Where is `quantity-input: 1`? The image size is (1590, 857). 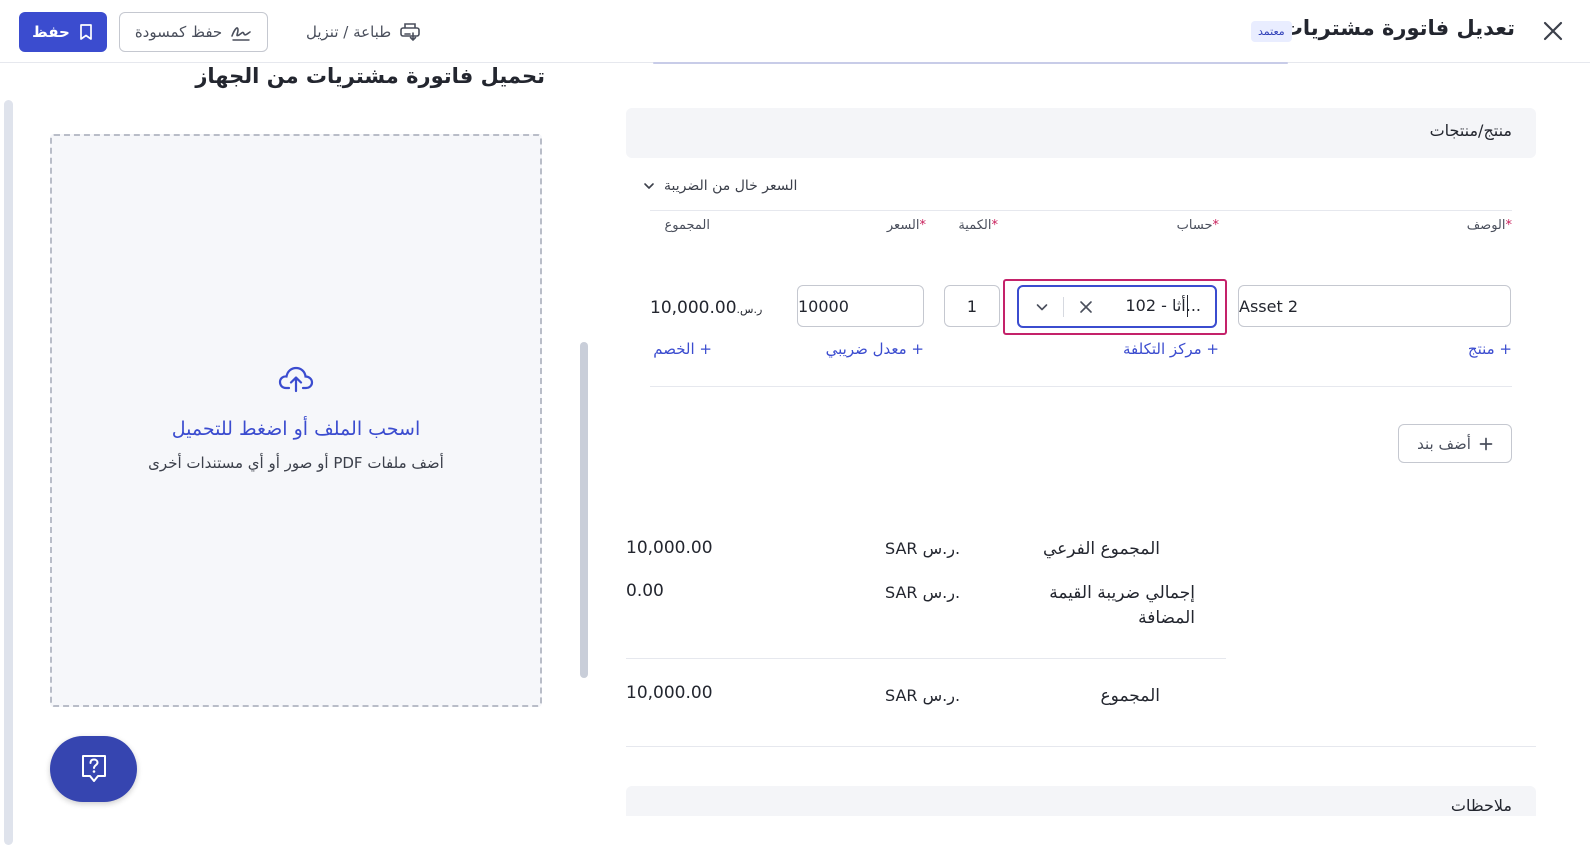 quantity-input: 1 is located at coordinates (972, 306).